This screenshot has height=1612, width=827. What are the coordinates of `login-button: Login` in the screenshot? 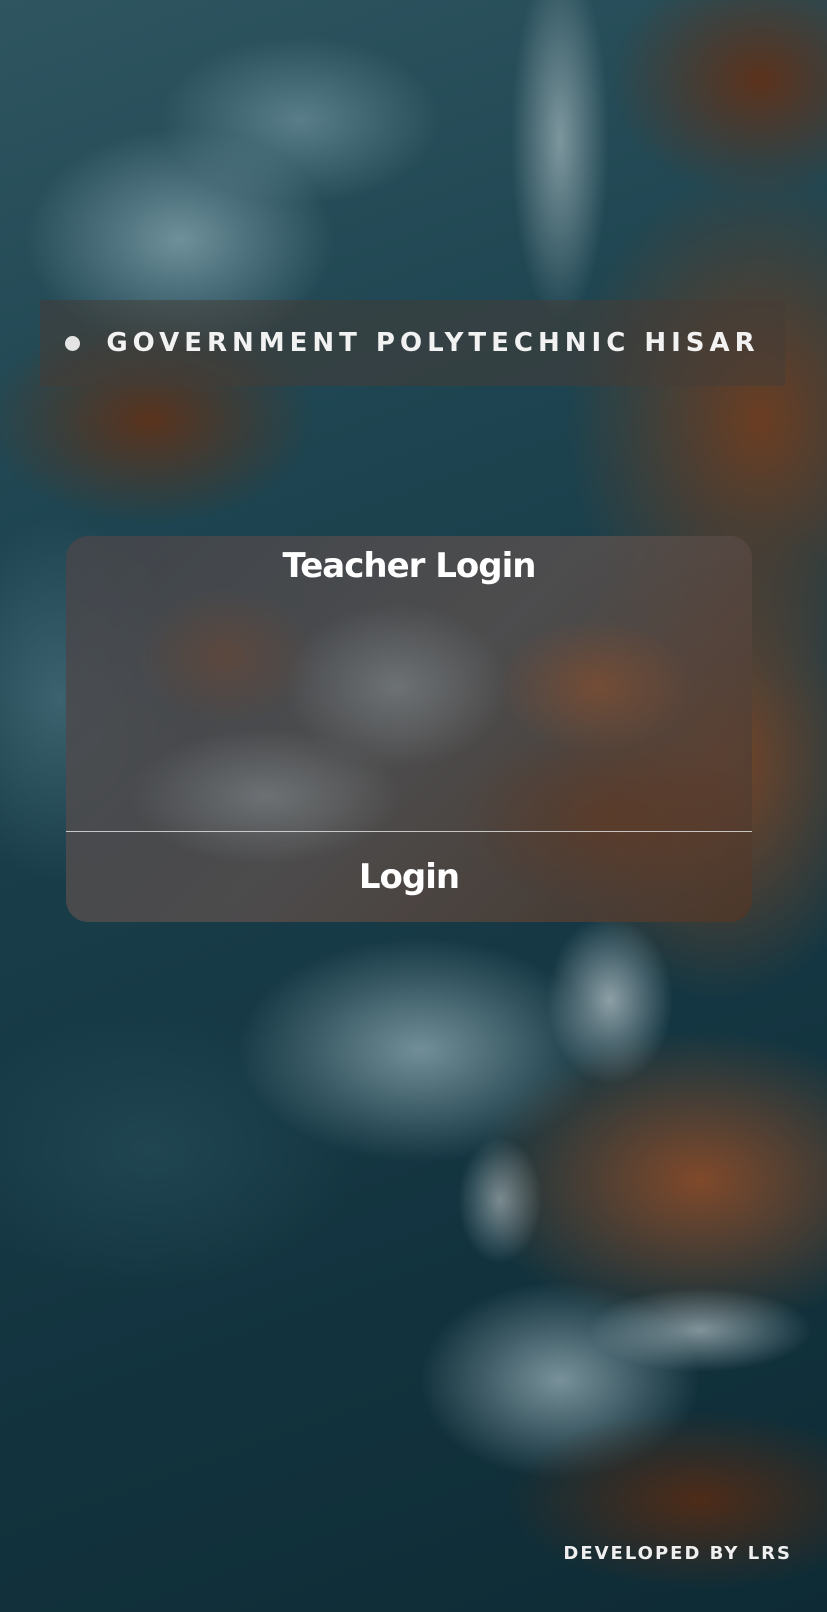 It's located at (409, 877).